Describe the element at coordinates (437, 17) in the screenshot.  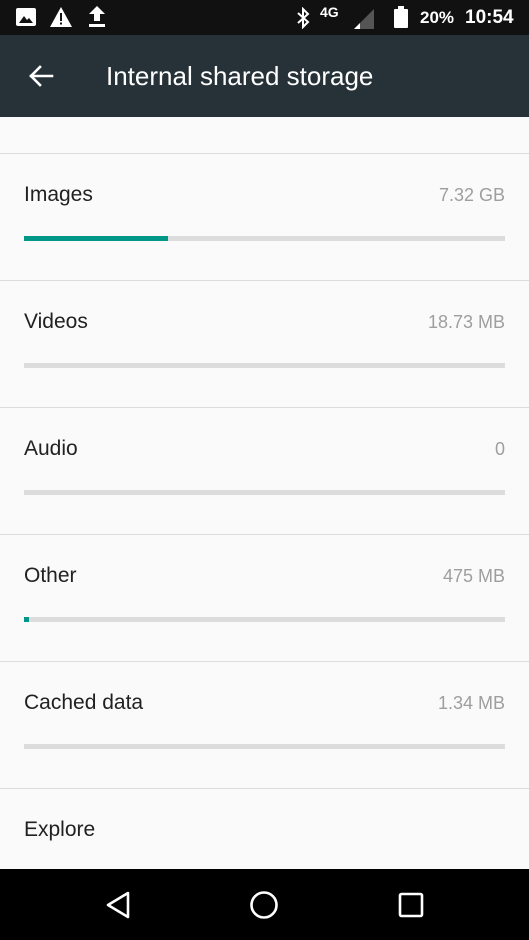
I see `battery-percent: 20%` at that location.